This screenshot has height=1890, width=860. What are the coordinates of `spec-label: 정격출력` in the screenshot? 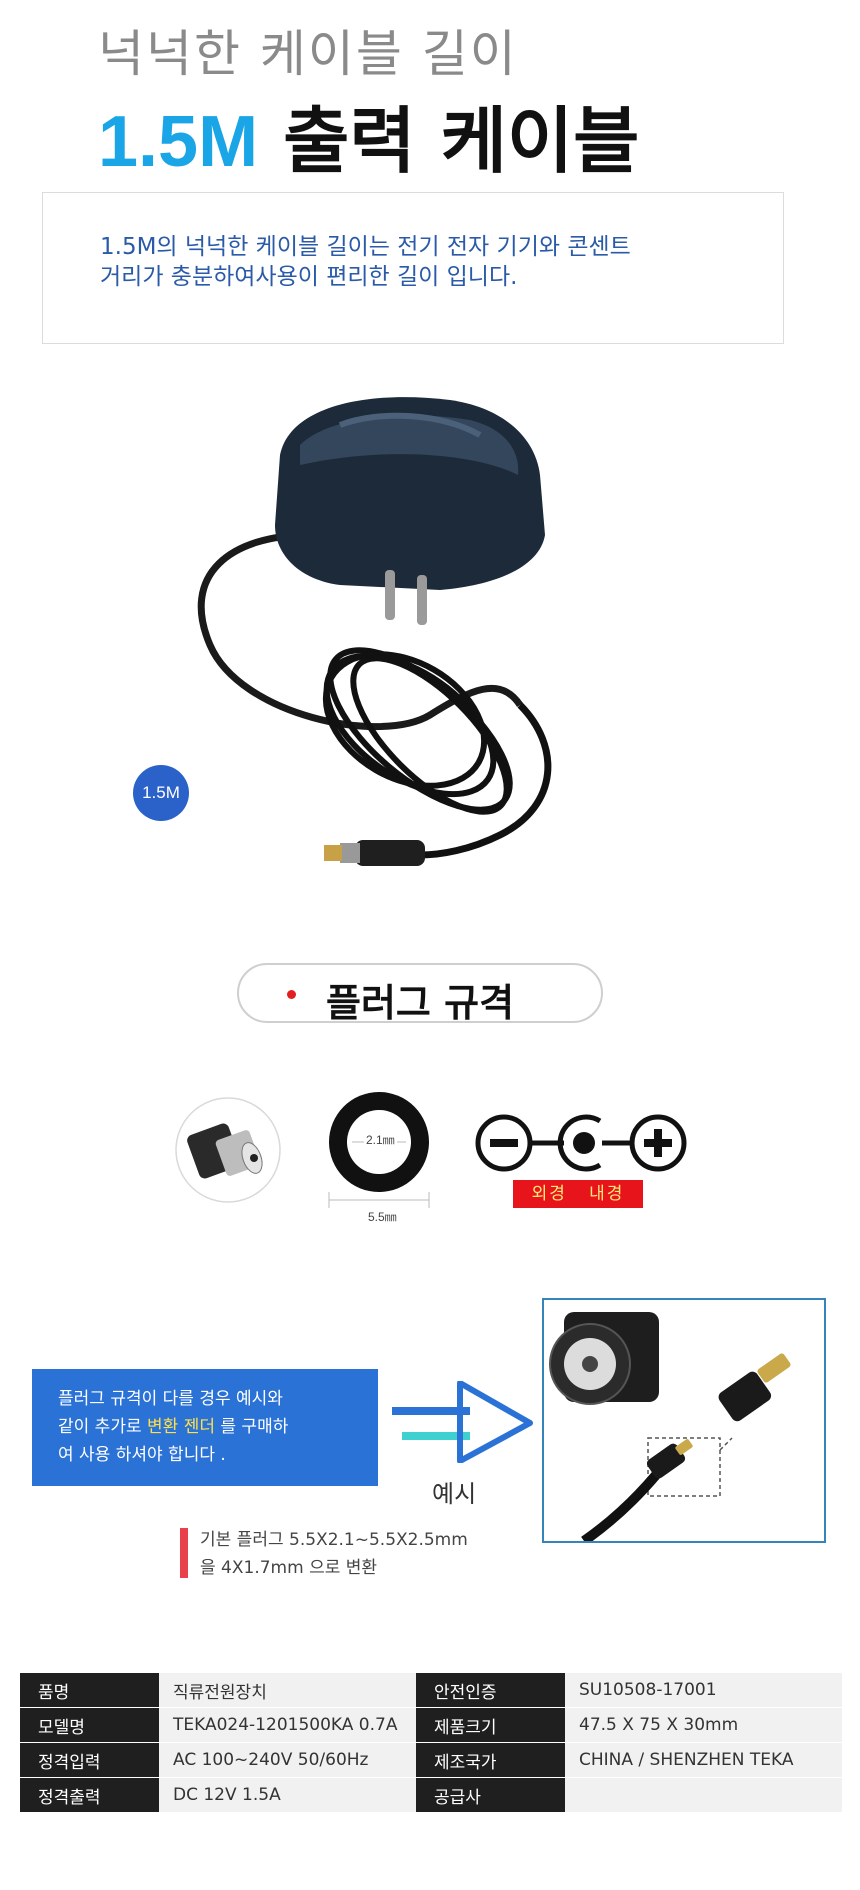 It's located at (89, 1795).